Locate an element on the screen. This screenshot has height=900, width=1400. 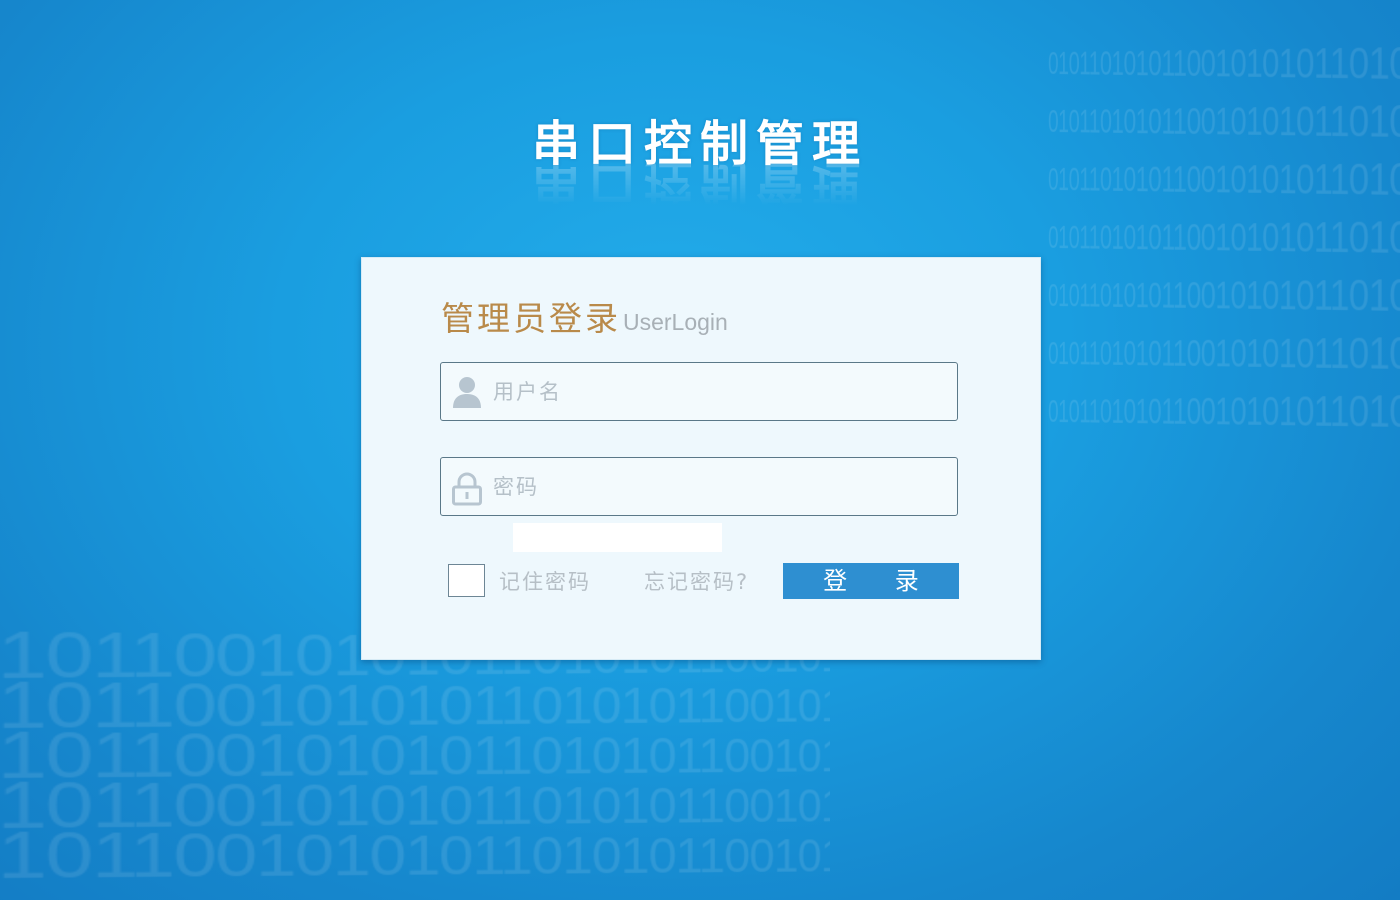
login-heading-en: UserLogin is located at coordinates (675, 322).